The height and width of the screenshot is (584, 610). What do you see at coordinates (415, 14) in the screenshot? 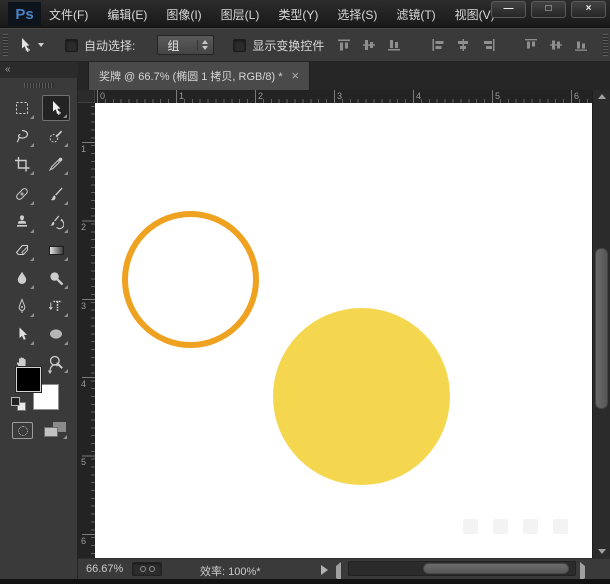
I see `menu-item-filter: 滤镜(T)` at bounding box center [415, 14].